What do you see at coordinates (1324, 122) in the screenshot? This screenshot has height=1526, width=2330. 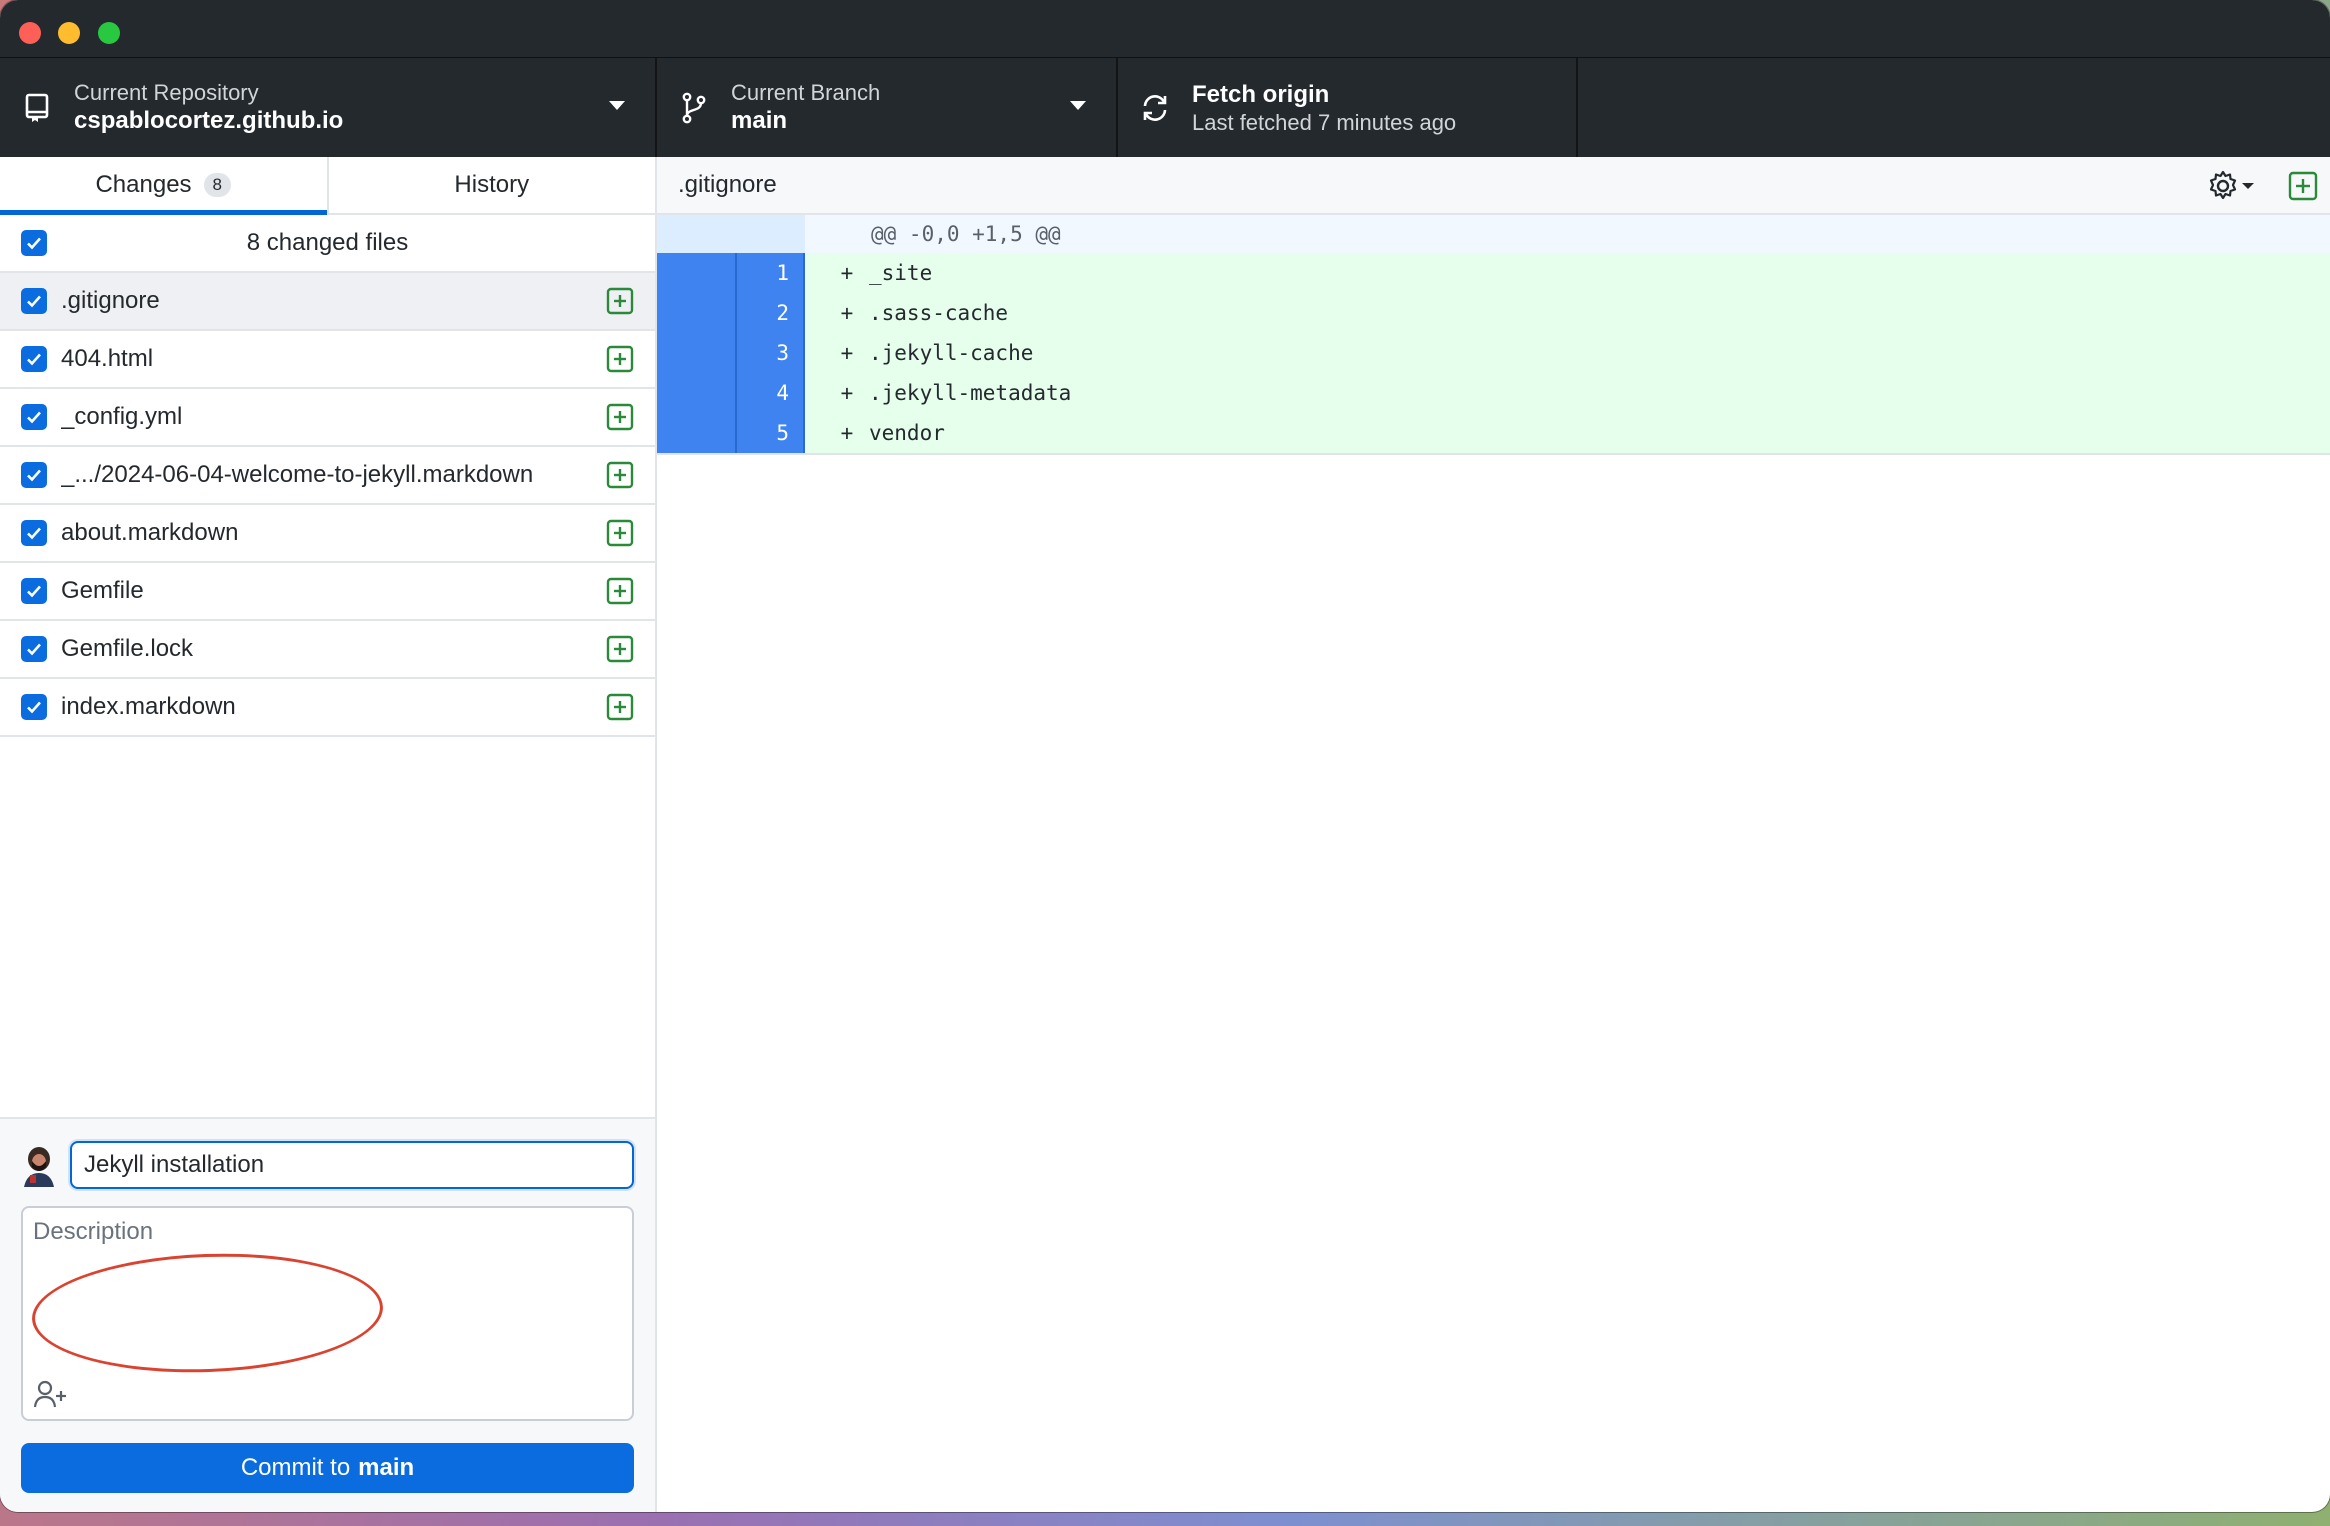 I see `last-fetched-text: Last fetched 7 minutes ago` at bounding box center [1324, 122].